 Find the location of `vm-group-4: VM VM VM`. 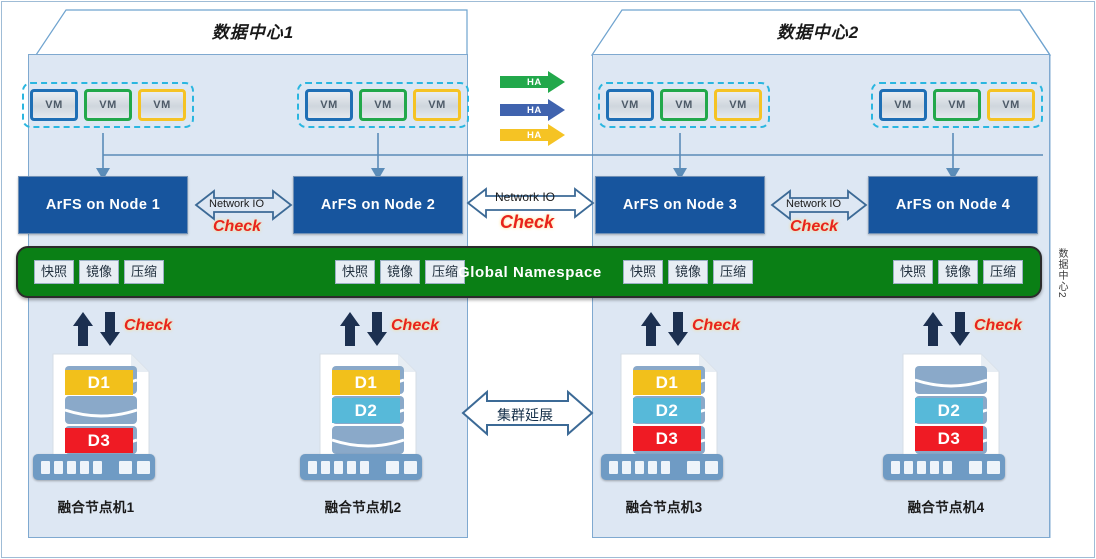

vm-group-4: VM VM VM is located at coordinates (957, 105).